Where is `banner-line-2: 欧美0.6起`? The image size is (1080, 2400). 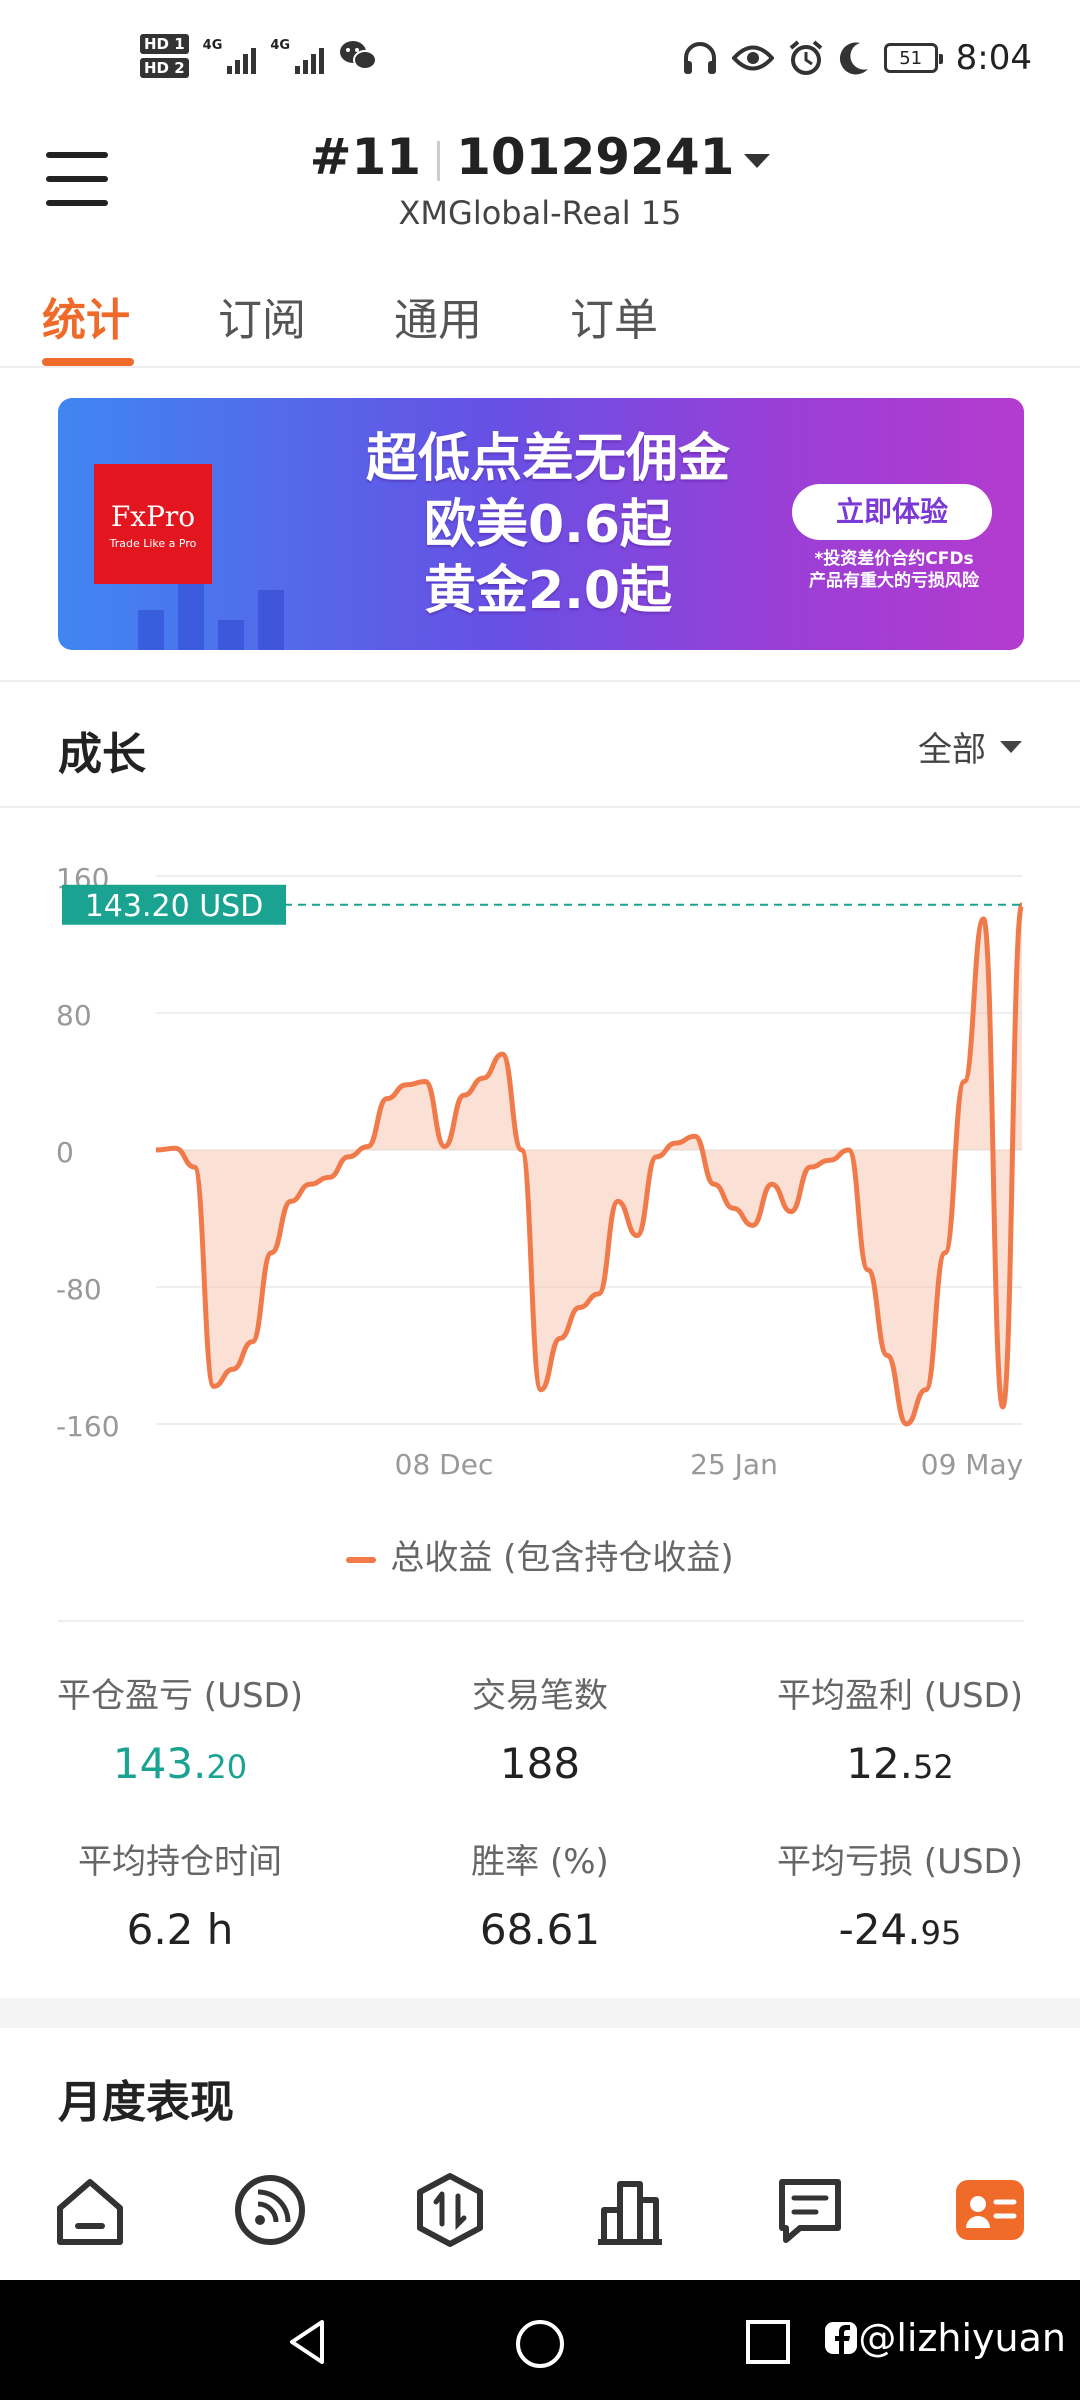 banner-line-2: 欧美0.6起 is located at coordinates (548, 525).